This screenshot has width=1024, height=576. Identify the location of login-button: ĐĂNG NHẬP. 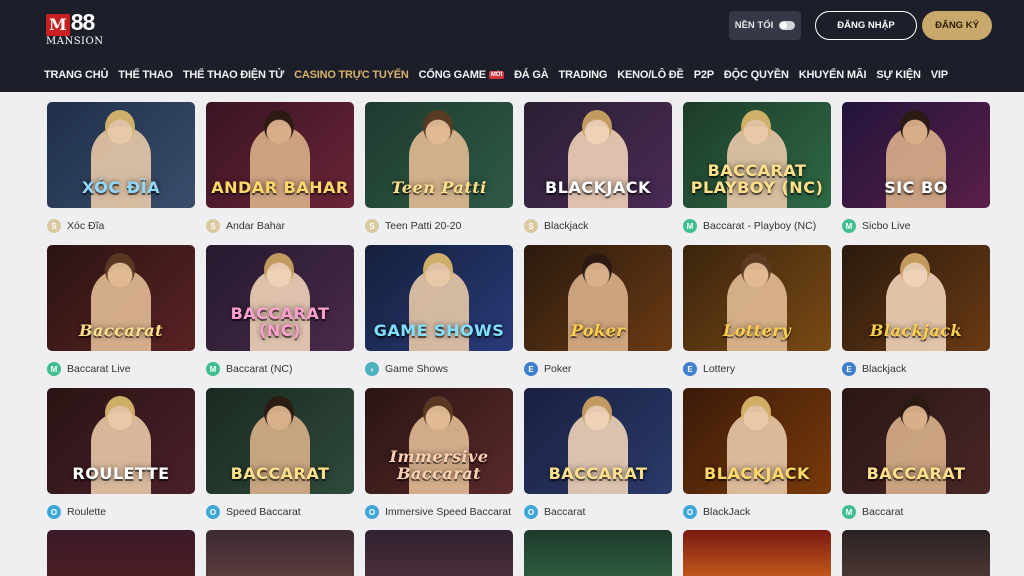
(866, 25).